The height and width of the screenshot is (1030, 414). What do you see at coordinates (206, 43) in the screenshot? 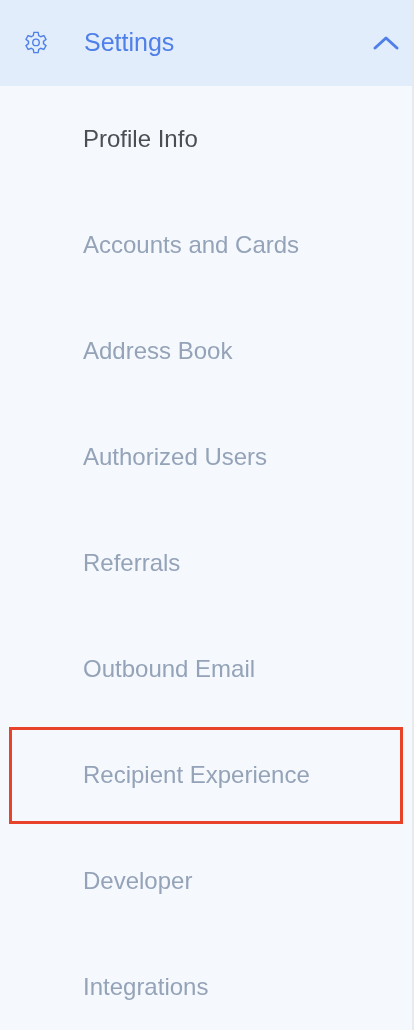
I see `settings-header: Settings` at bounding box center [206, 43].